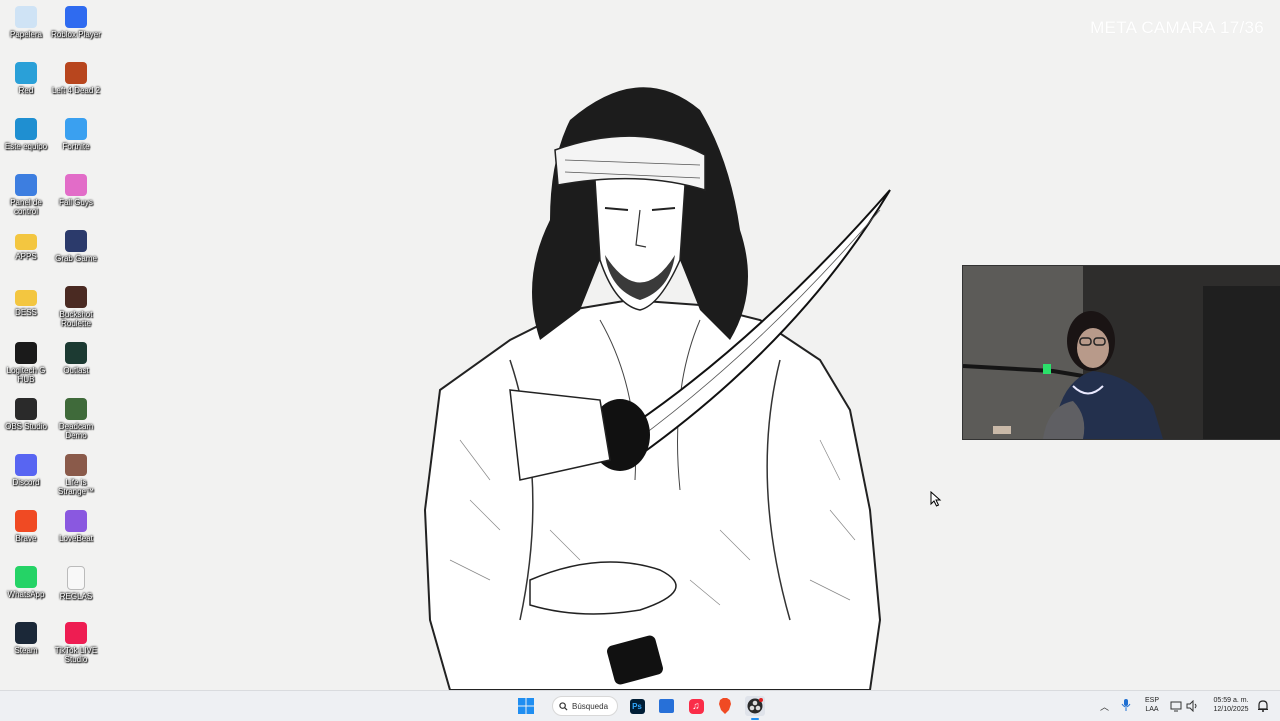 This screenshot has height=721, width=1280. I want to click on speaker-icon, so click(1191, 706).